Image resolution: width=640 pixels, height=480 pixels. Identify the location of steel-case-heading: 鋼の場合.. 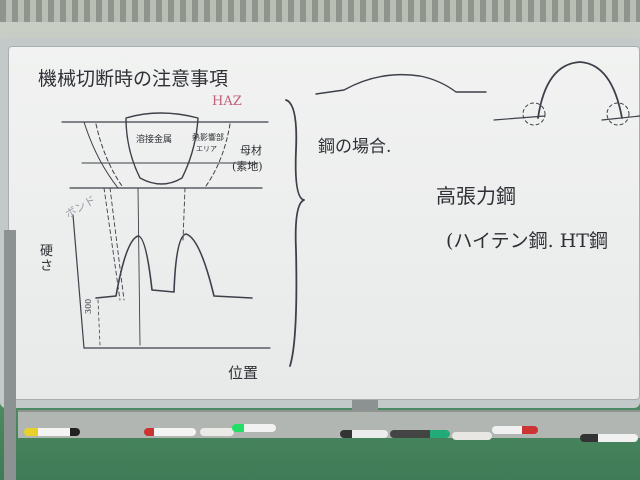
(355, 147).